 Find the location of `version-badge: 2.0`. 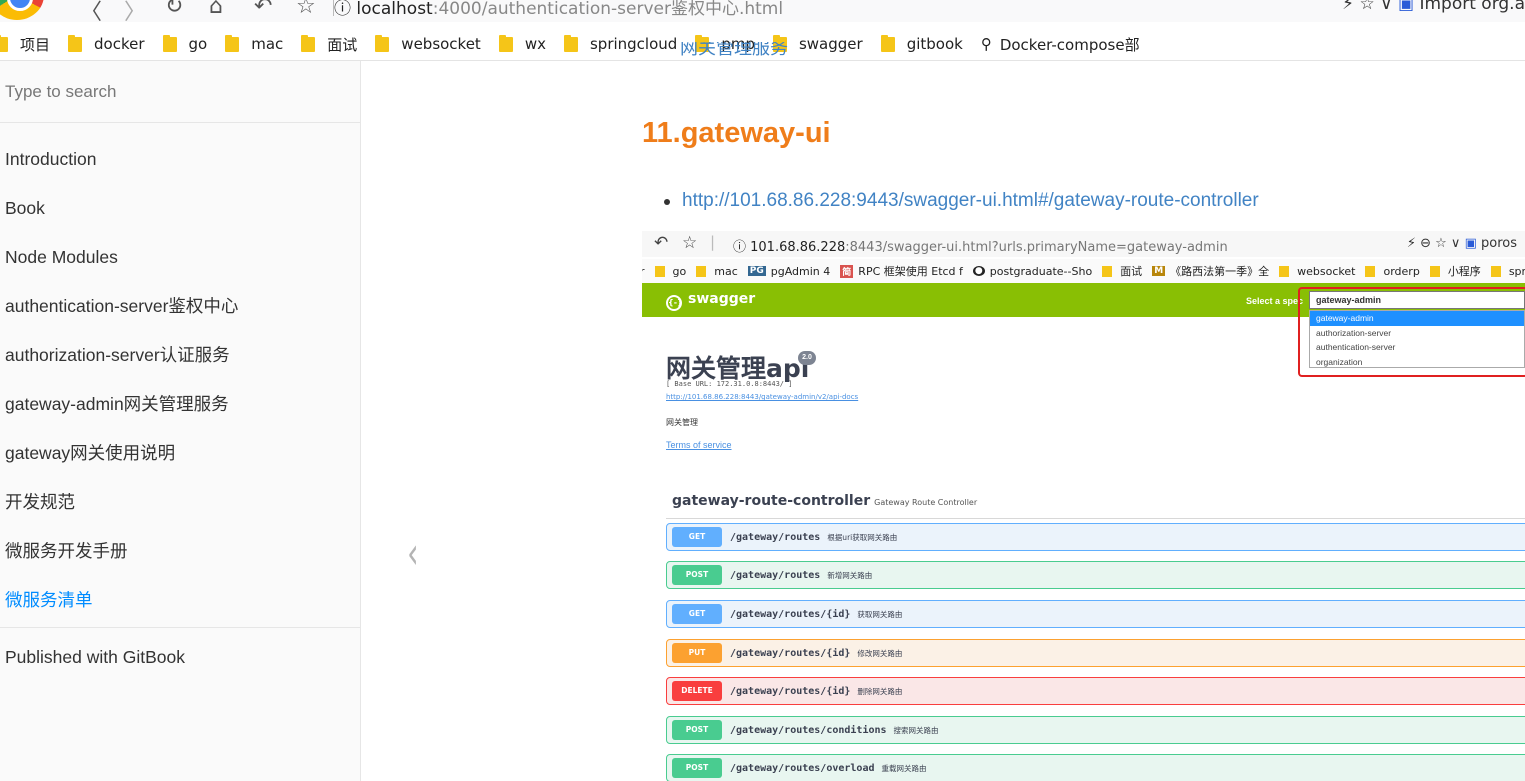

version-badge: 2.0 is located at coordinates (807, 358).